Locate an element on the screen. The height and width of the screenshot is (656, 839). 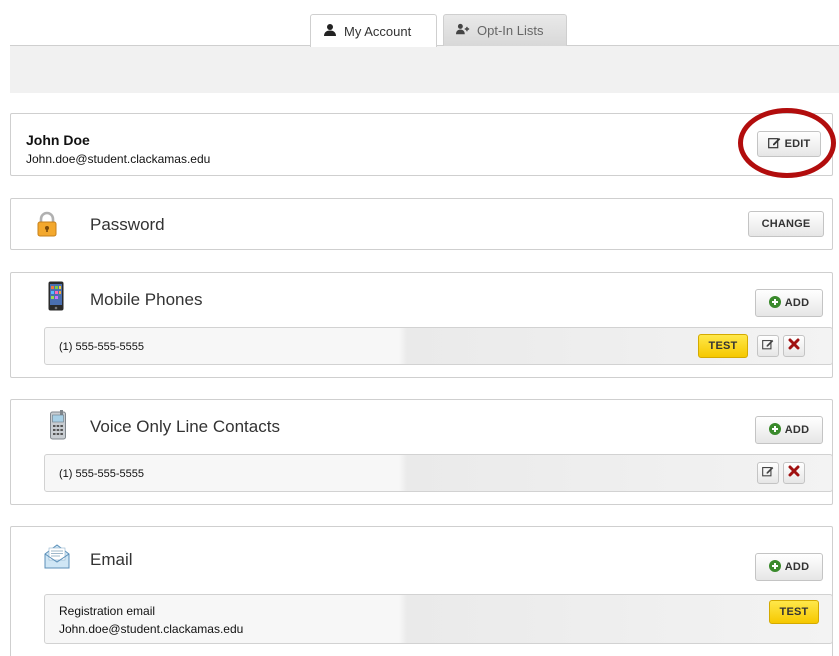
email-label: Registration email is located at coordinates (107, 611).